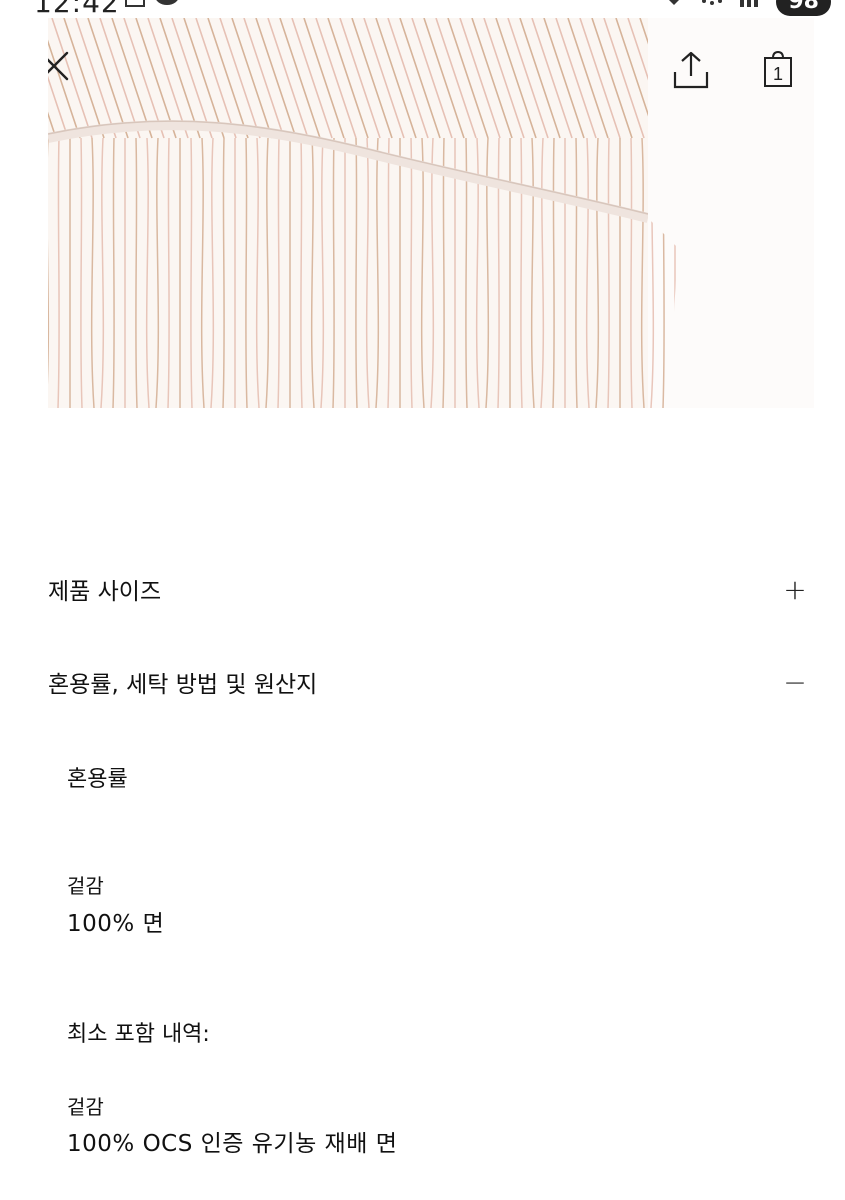 The width and height of the screenshot is (845, 1200). I want to click on plus-icon: +, so click(795, 589).